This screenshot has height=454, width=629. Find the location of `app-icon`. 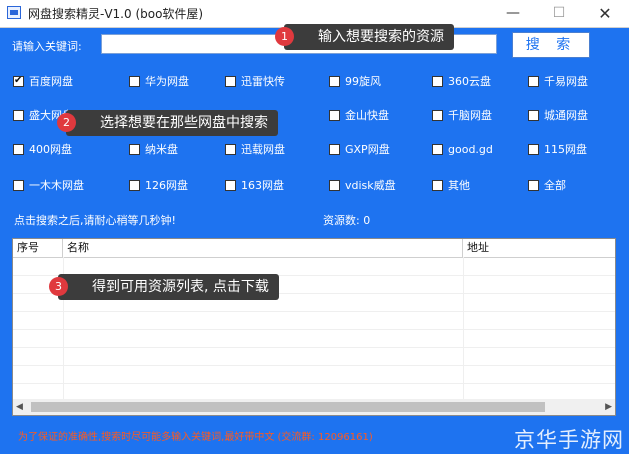

app-icon is located at coordinates (14, 12).